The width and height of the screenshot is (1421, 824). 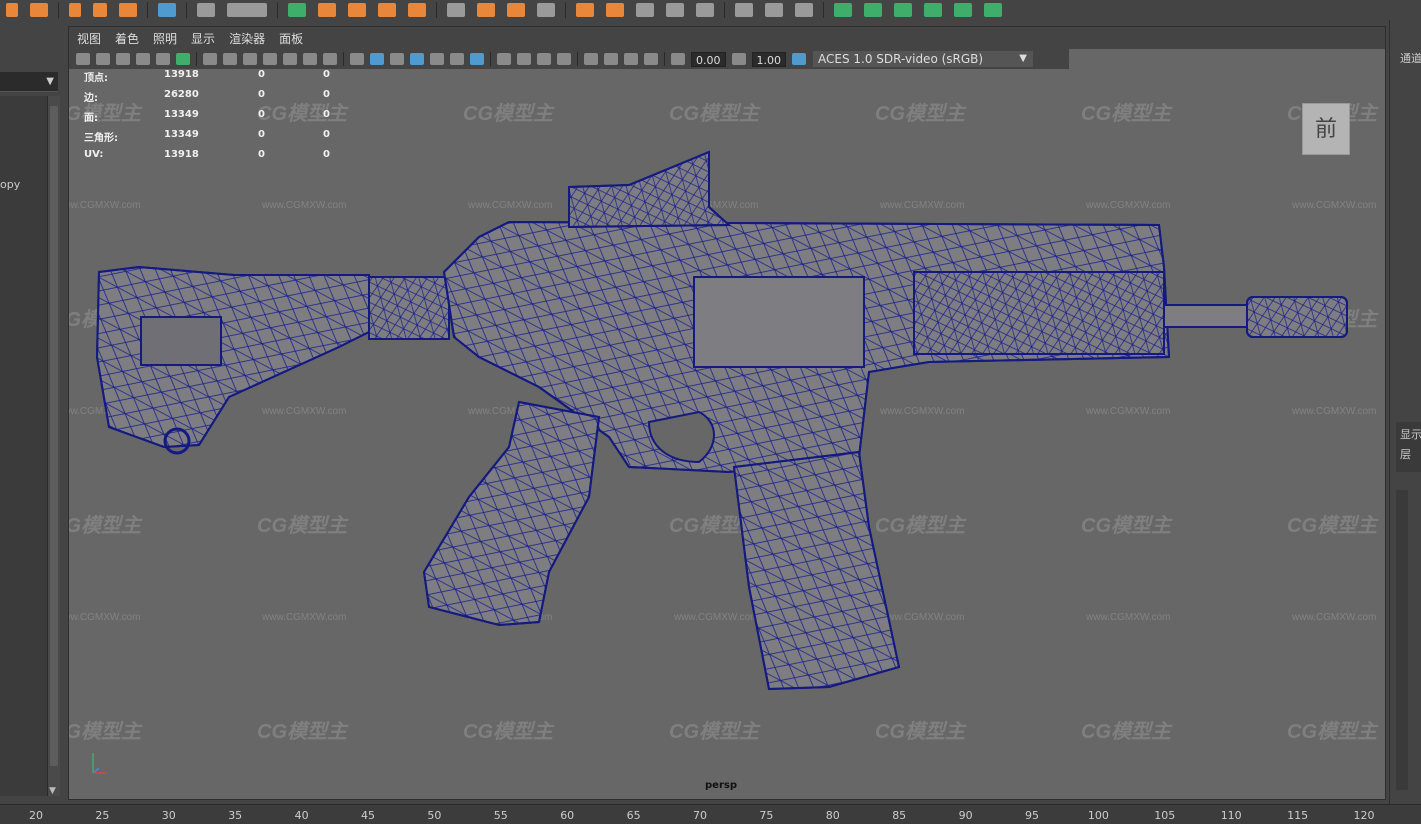 I want to click on outliner-dropdown: ▼, so click(x=29, y=82).